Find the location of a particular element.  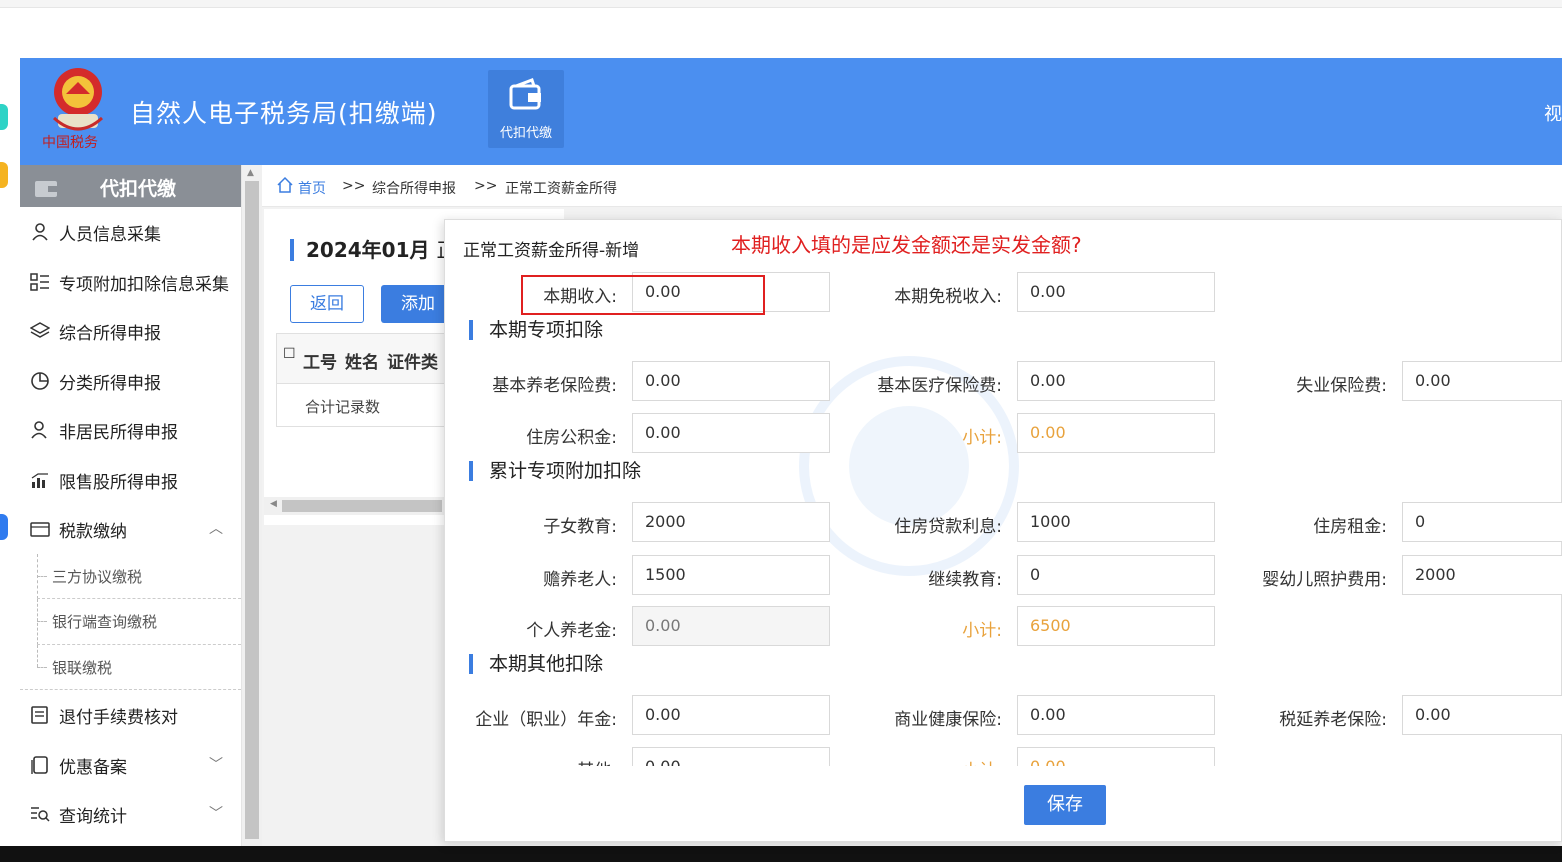

sidebar-item-label: 专项附加扣除信息采集 is located at coordinates (144, 284).